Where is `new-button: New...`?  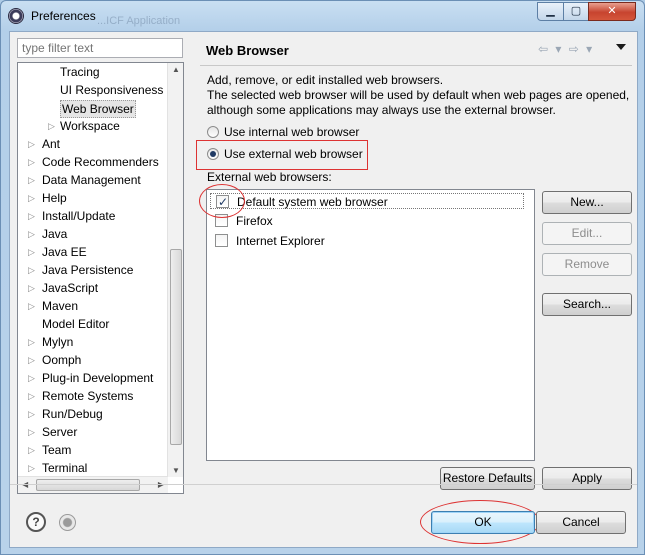
new-button: New... is located at coordinates (587, 202).